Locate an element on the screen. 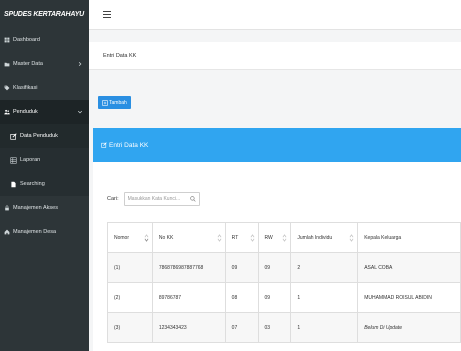  sidebar-item-klasifikasi: Klasifikasi is located at coordinates (44, 88).